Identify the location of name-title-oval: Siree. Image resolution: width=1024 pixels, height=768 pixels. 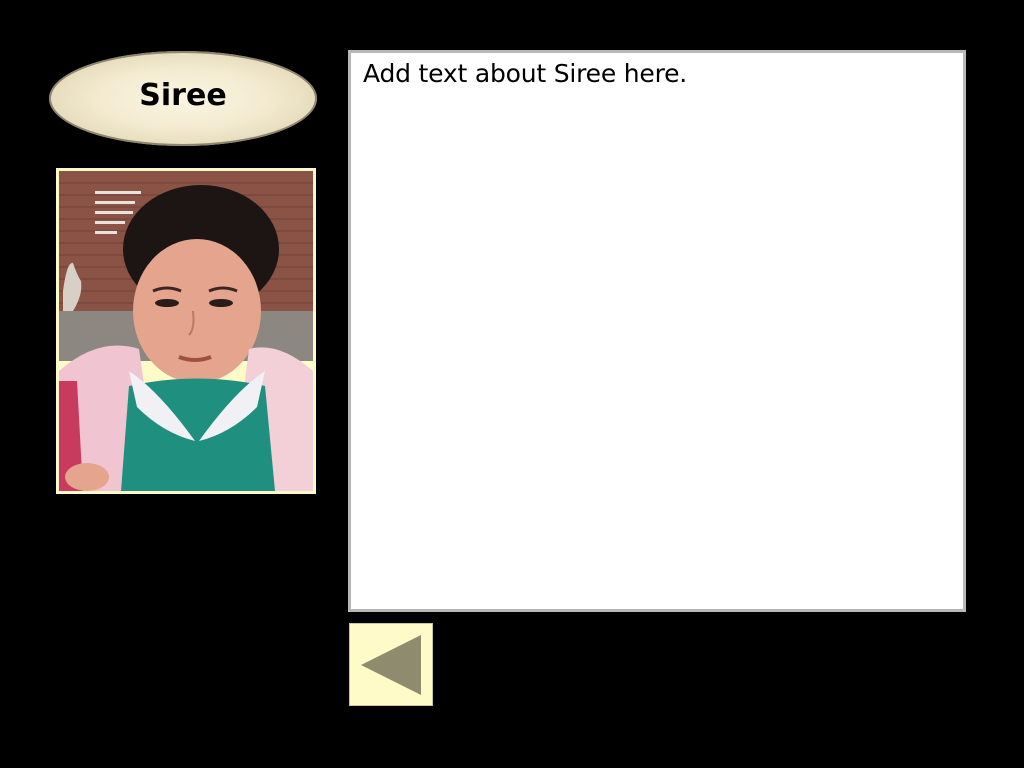
(183, 98).